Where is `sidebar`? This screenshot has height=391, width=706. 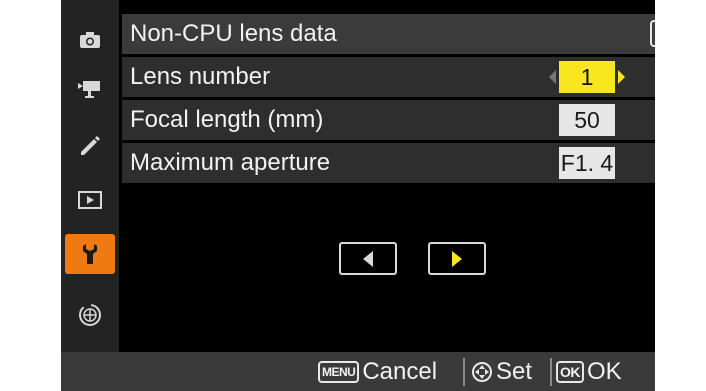
sidebar is located at coordinates (90, 195).